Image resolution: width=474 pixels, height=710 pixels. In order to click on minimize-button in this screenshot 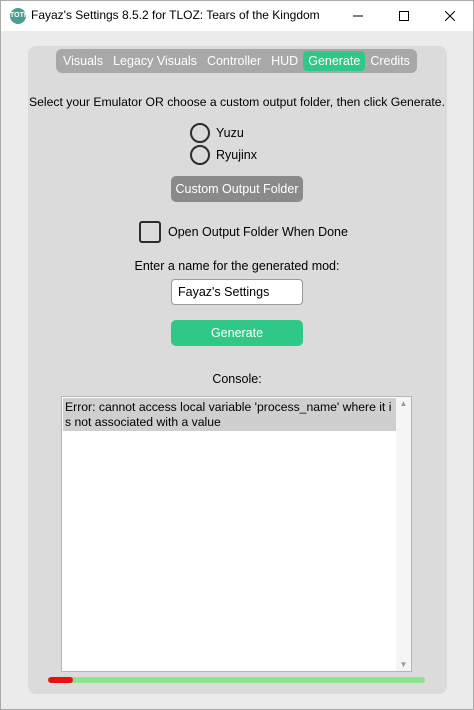, I will do `click(358, 16)`.